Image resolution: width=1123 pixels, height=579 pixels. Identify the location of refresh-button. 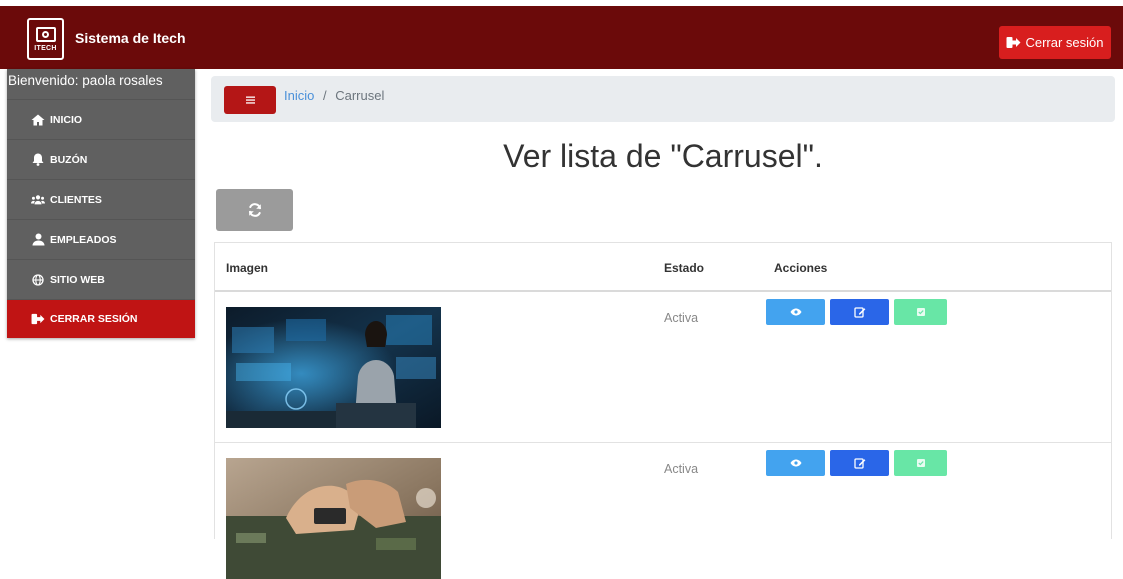
(254, 210).